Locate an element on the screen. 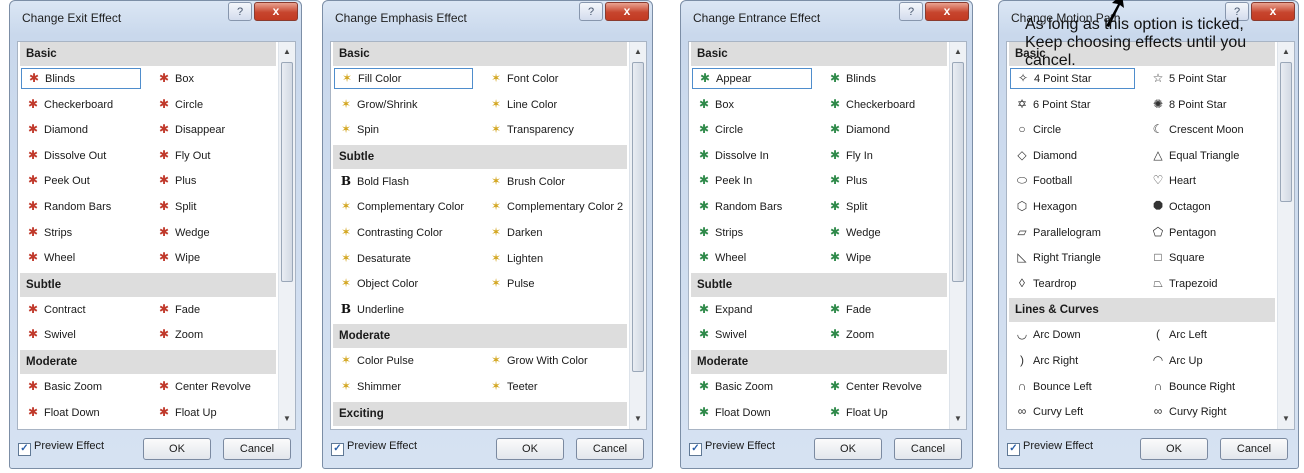  effect-item: ☾ Crescent Moon is located at coordinates (1208, 129).